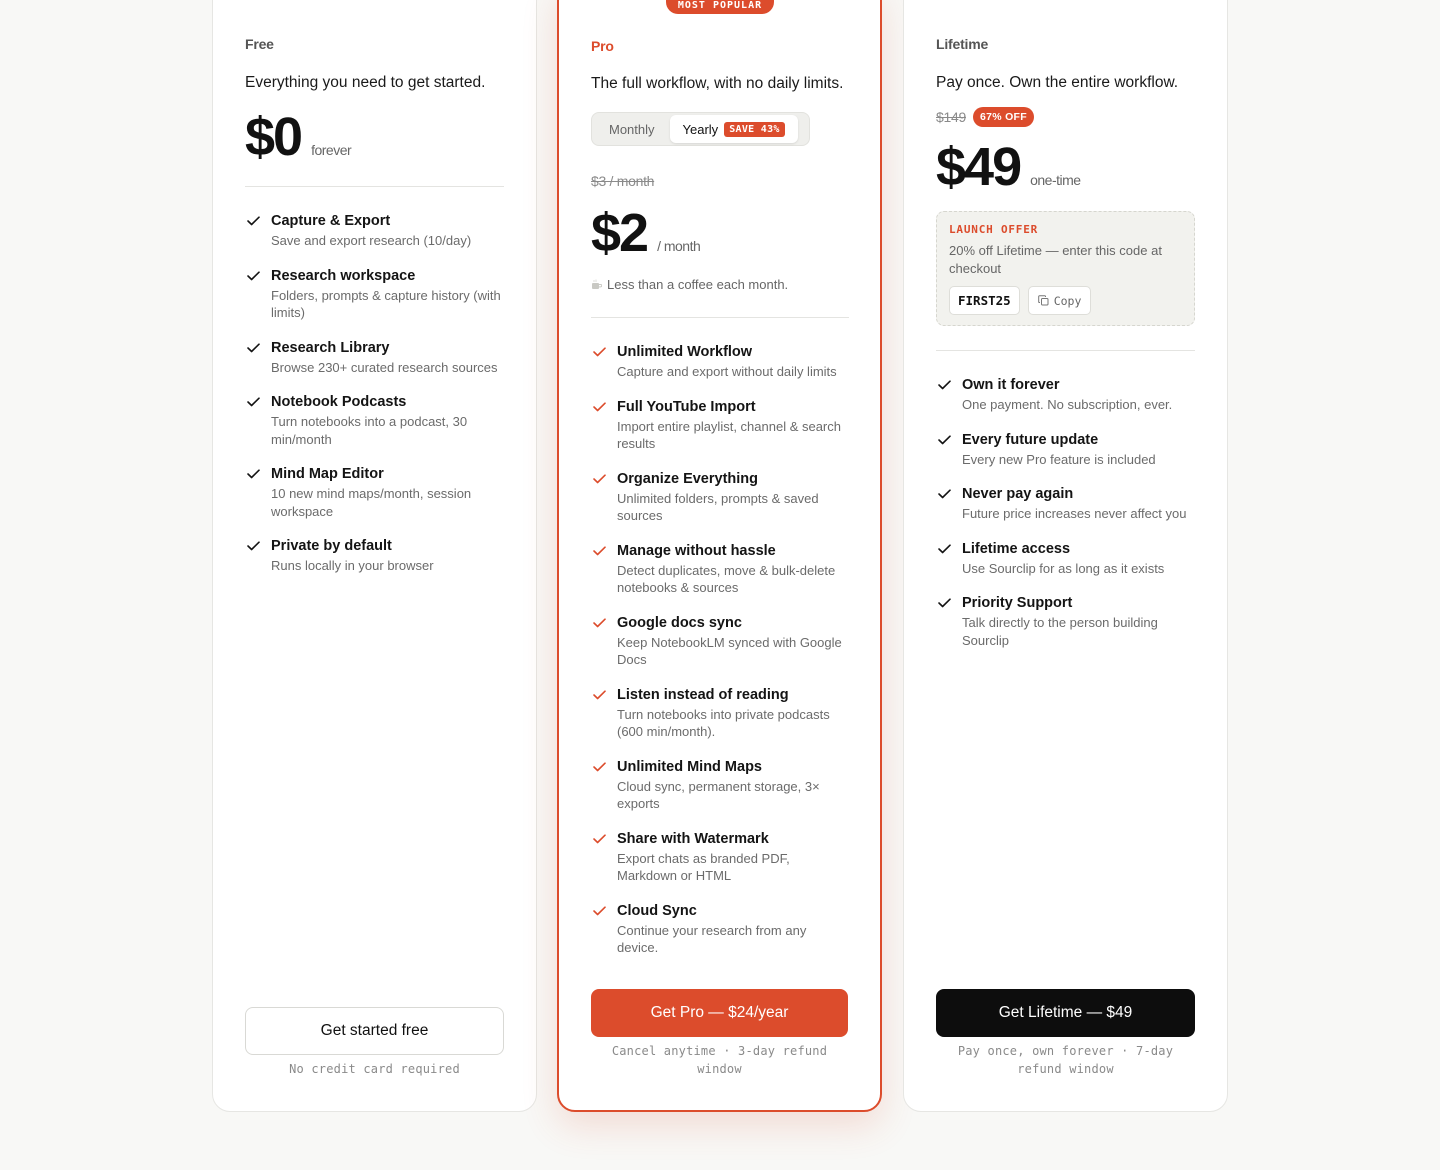 The image size is (1440, 1170). What do you see at coordinates (951, 117) in the screenshot?
I see `original-price: $149` at bounding box center [951, 117].